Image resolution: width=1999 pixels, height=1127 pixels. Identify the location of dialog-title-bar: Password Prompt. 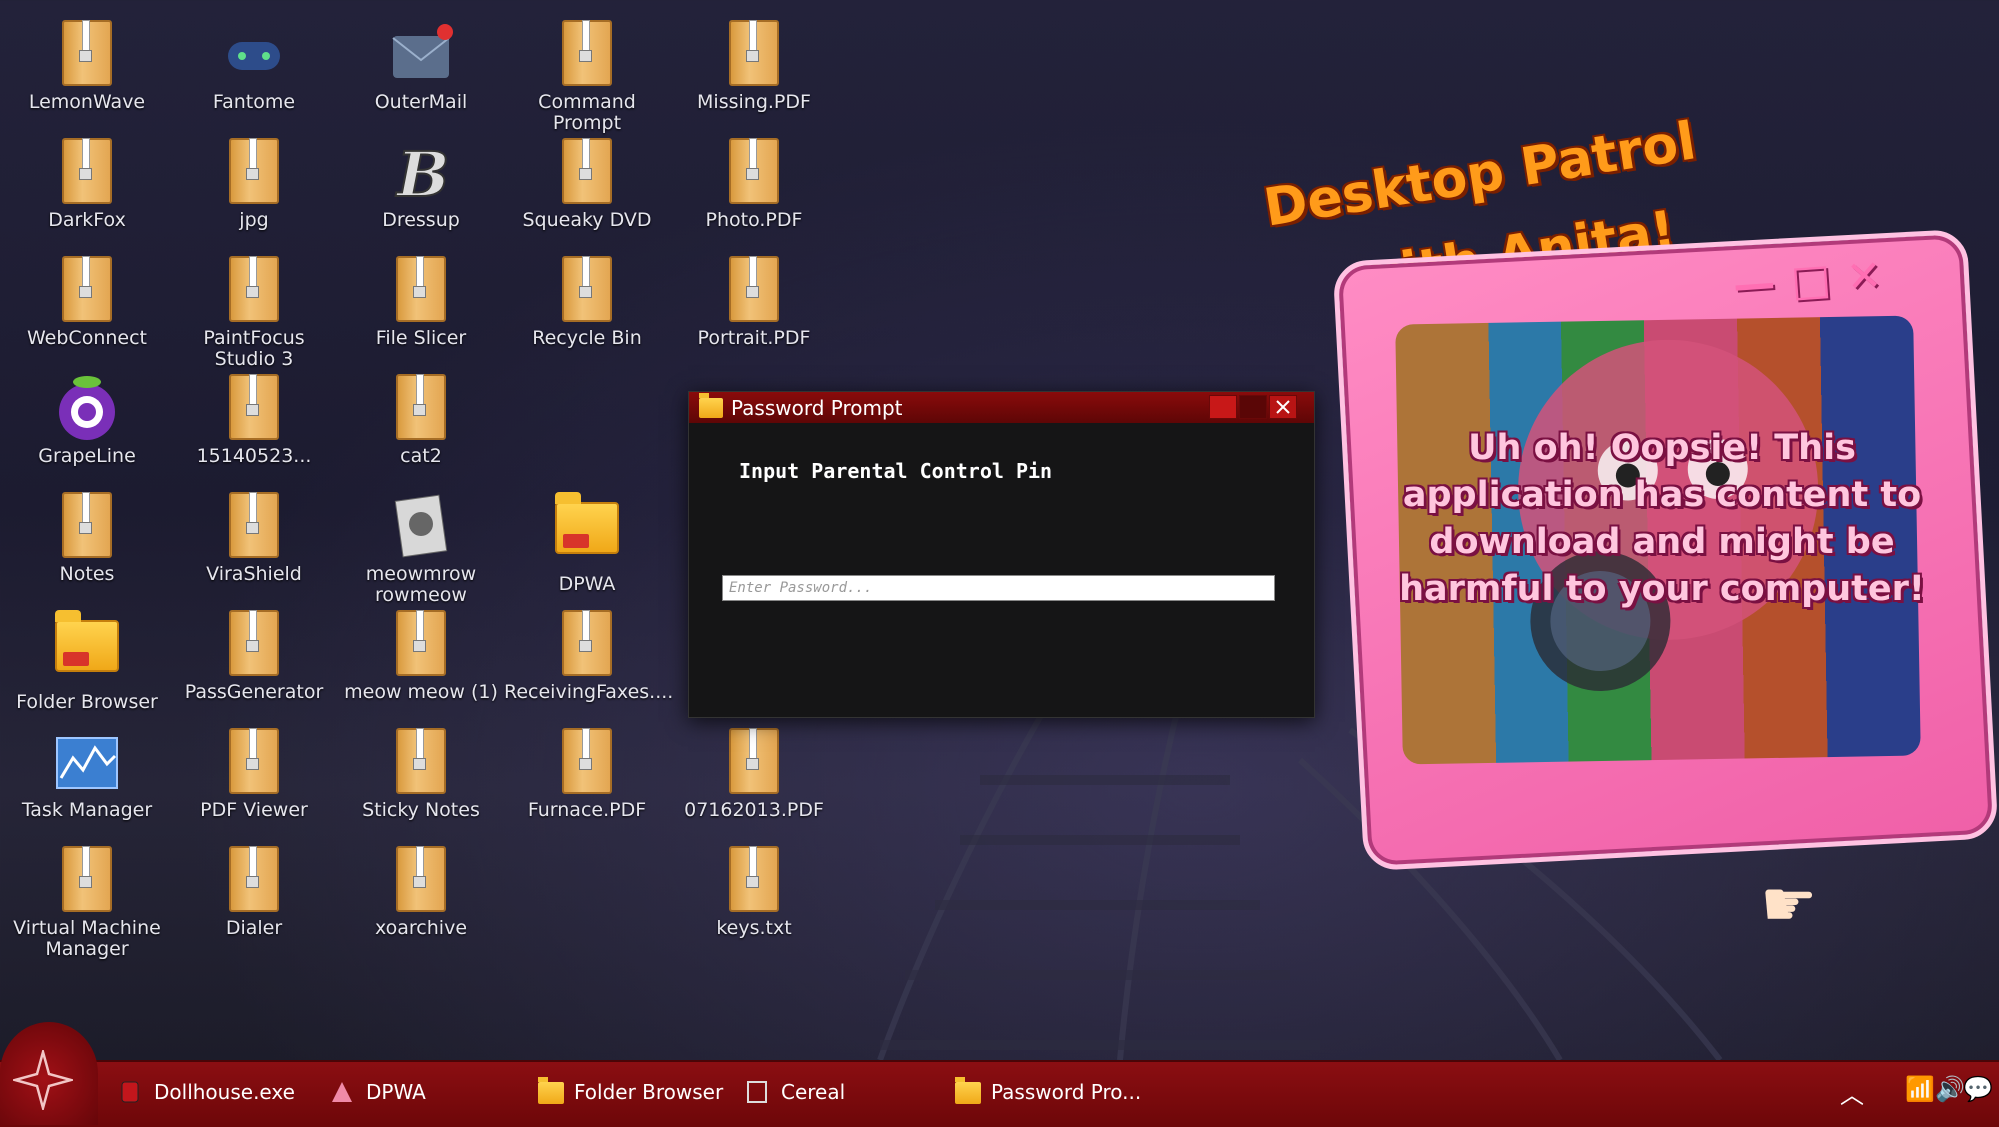
(1001, 407).